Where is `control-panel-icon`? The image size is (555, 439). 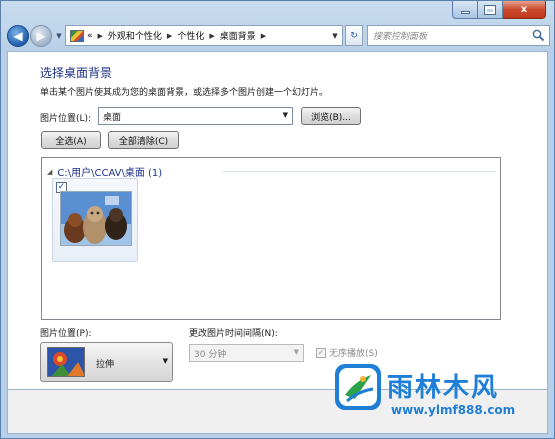 control-panel-icon is located at coordinates (77, 35).